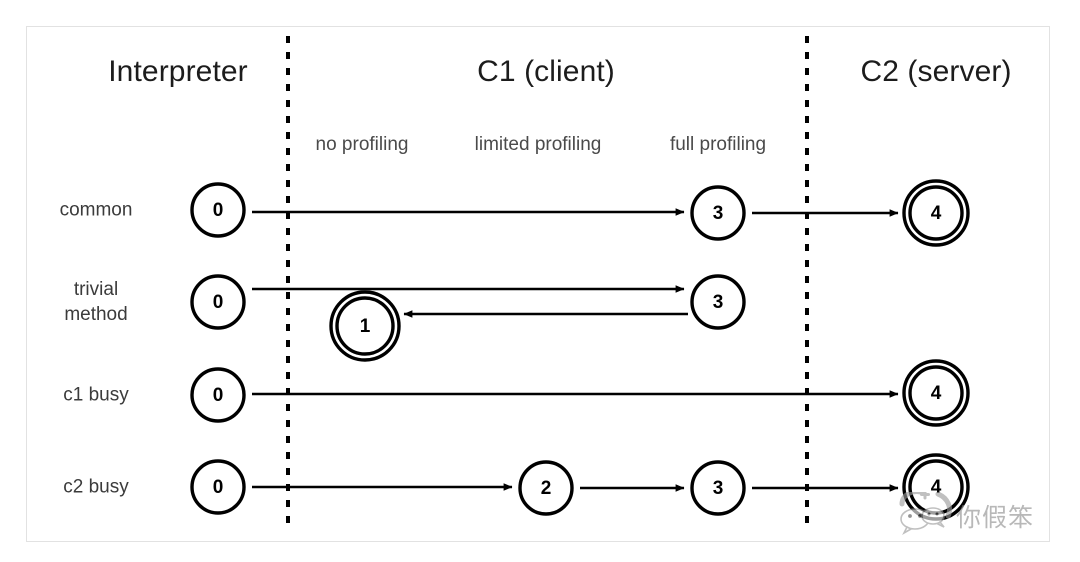  Describe the element at coordinates (218, 395) in the screenshot. I see `state-node-label-c1busy-0: 0` at that location.